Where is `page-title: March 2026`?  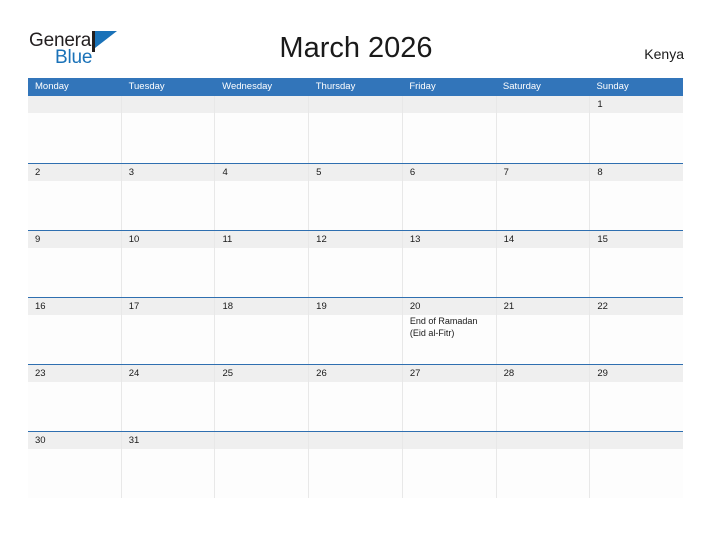 page-title: March 2026 is located at coordinates (356, 48).